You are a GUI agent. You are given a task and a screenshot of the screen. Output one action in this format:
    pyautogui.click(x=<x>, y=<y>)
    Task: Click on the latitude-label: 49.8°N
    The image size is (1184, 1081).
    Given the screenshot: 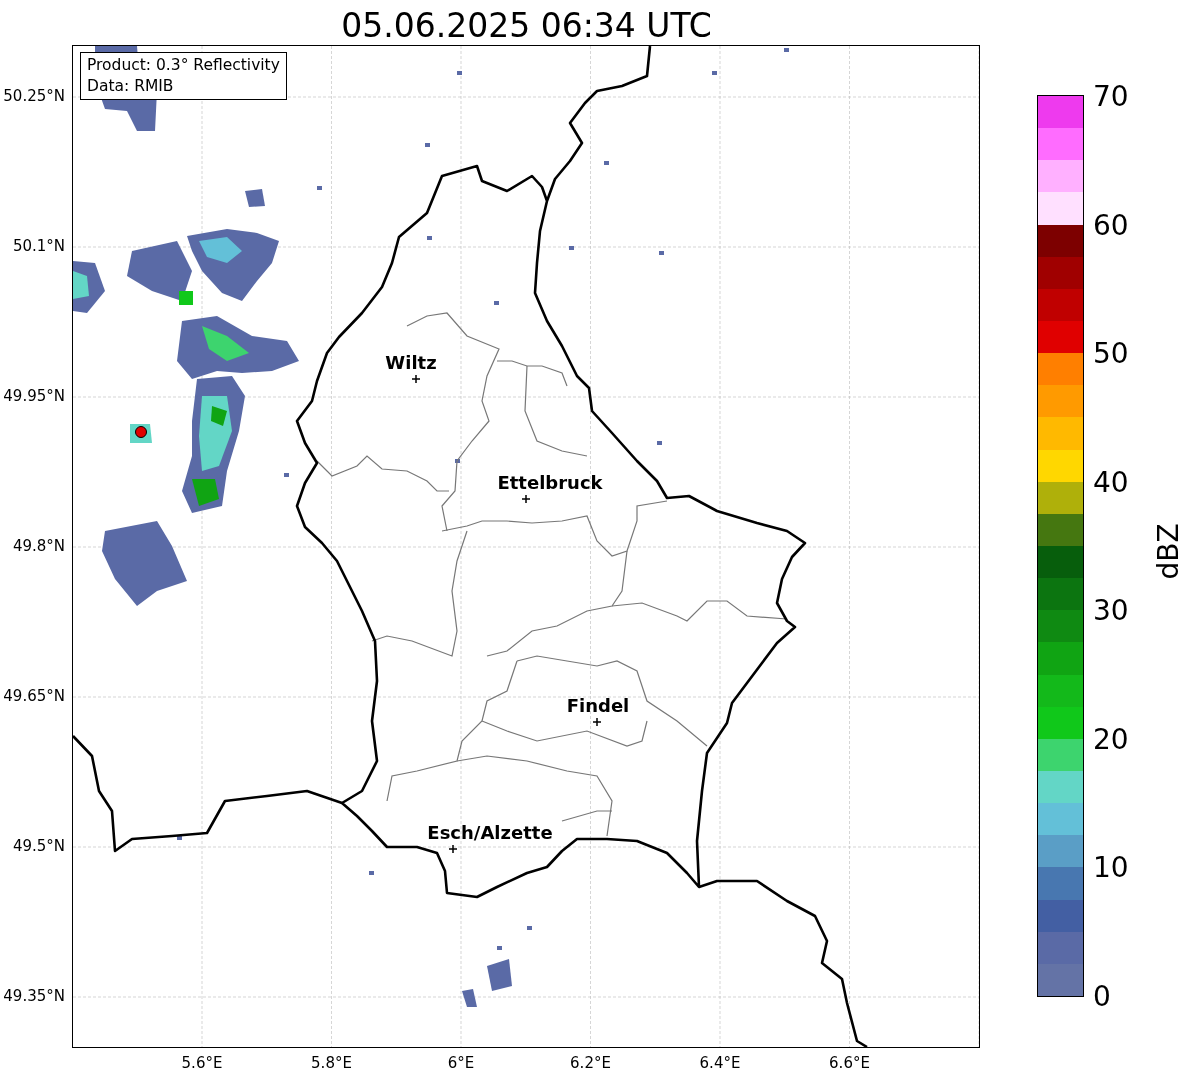 What is the action you would take?
    pyautogui.click(x=38, y=546)
    